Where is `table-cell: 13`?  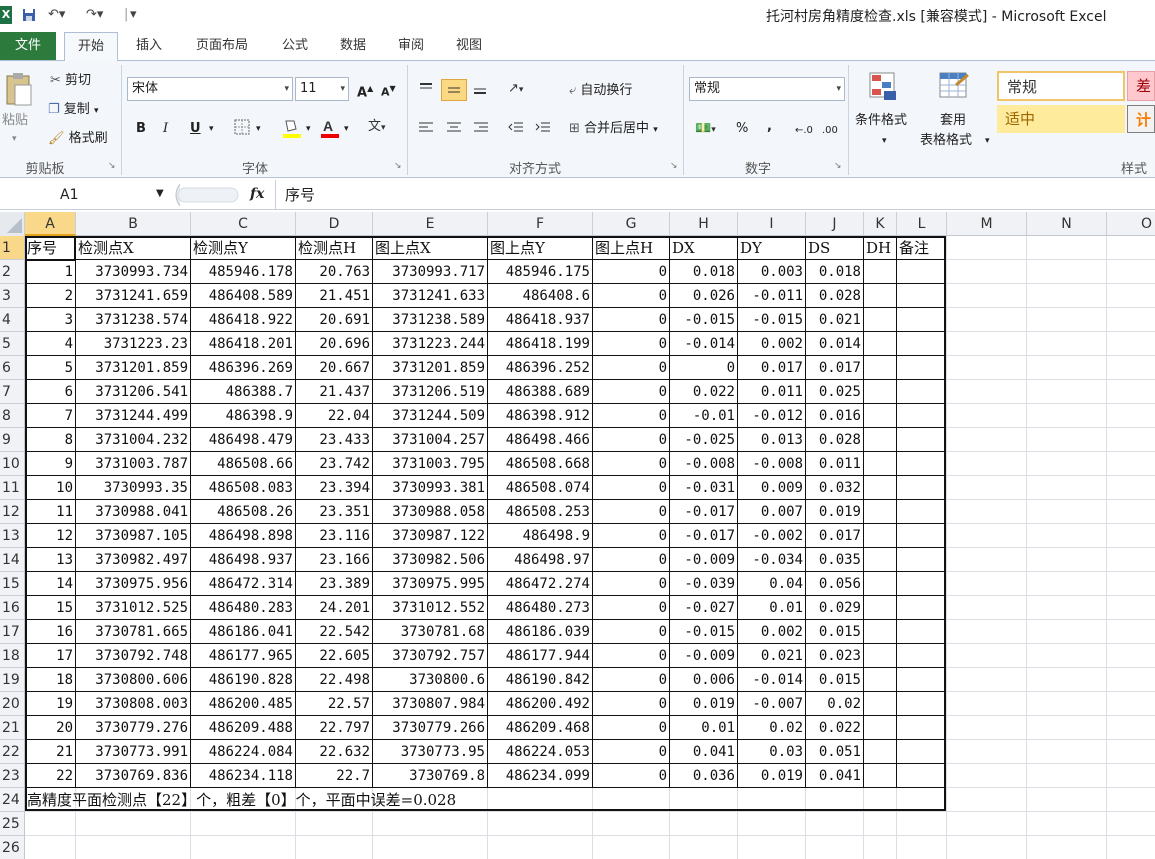
table-cell: 13 is located at coordinates (50, 560).